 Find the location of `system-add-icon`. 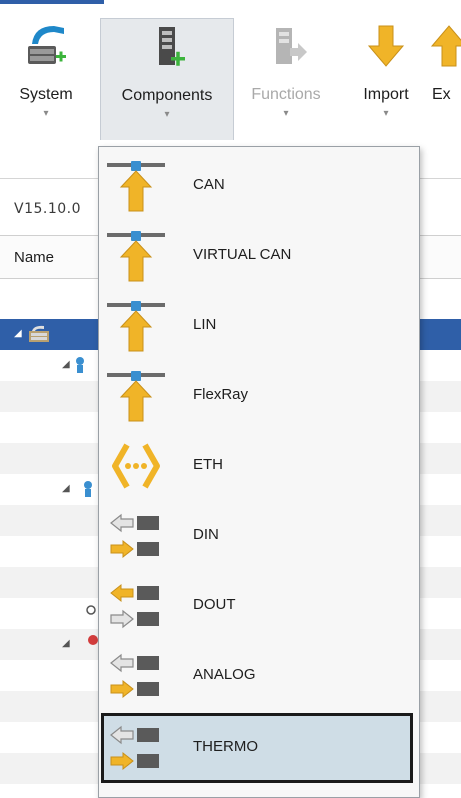

system-add-icon is located at coordinates (47, 45).